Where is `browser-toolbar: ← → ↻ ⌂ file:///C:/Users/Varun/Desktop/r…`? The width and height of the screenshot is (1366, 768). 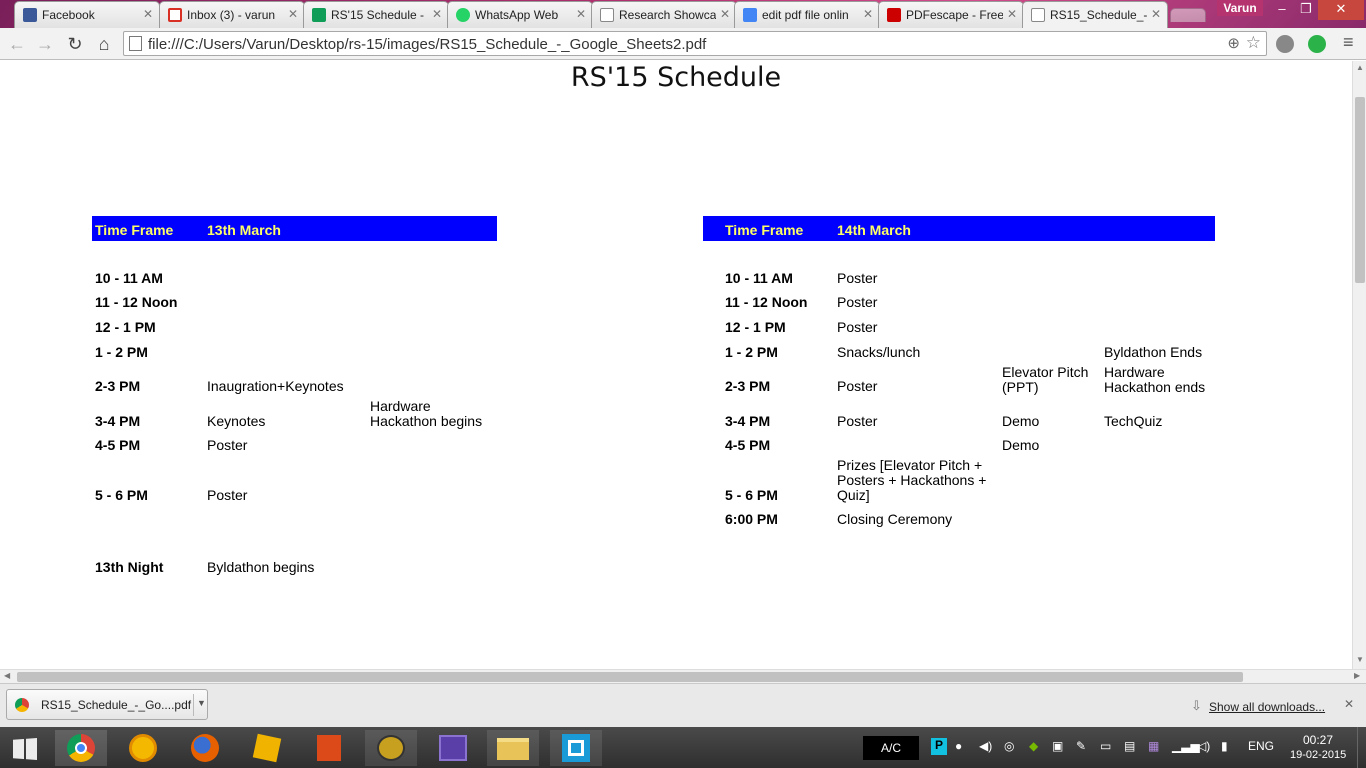
browser-toolbar: ← → ↻ ⌂ file:///C:/Users/Varun/Desktop/r… is located at coordinates (683, 44).